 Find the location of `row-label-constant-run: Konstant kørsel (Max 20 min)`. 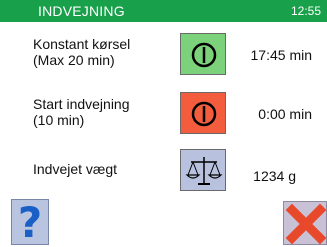

row-label-constant-run: Konstant kørsel (Max 20 min) is located at coordinates (81, 52).